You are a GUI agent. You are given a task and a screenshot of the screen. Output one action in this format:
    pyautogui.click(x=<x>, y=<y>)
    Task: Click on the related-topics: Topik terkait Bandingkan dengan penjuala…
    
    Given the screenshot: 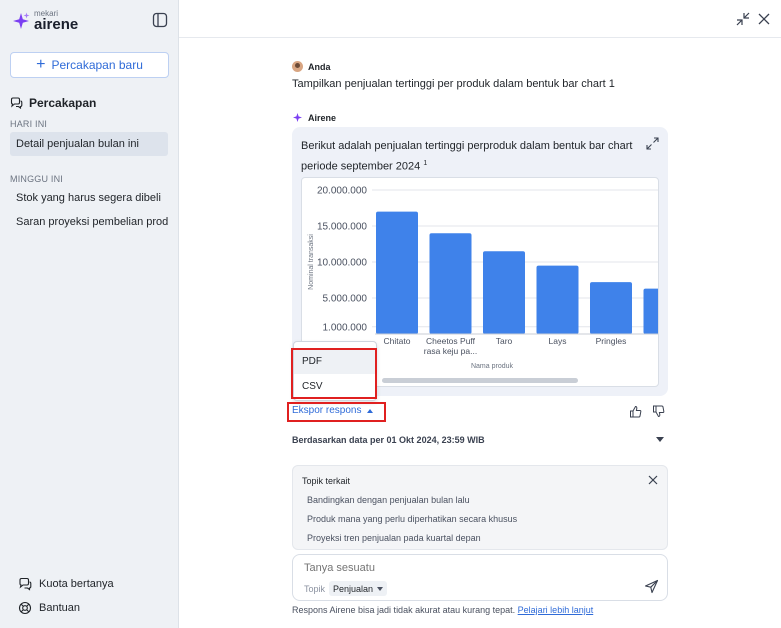 What is the action you would take?
    pyautogui.click(x=480, y=507)
    